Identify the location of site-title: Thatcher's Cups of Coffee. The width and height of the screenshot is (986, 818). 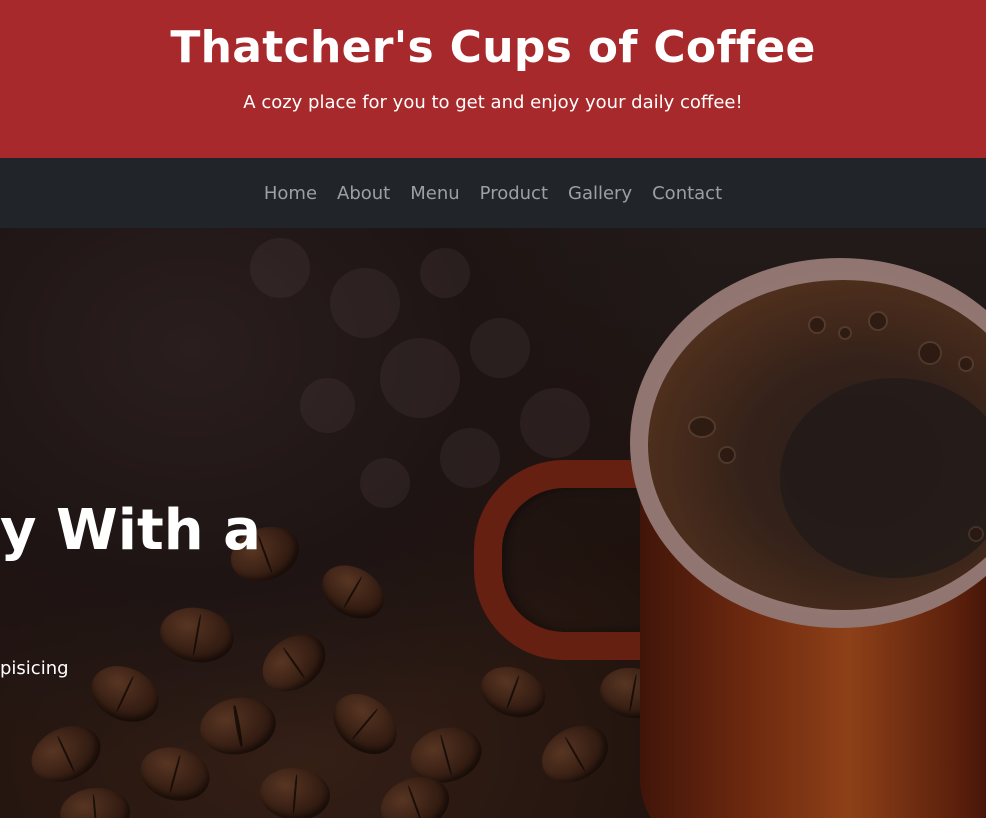
(493, 47).